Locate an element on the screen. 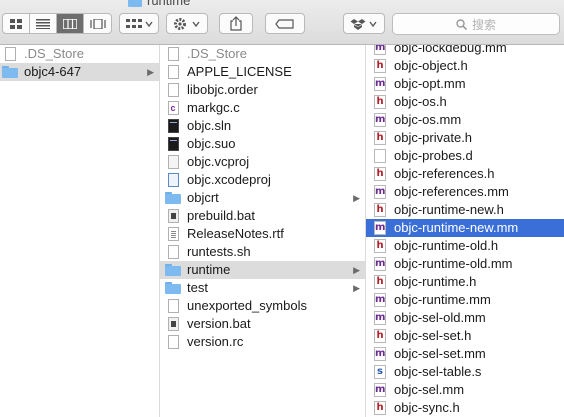 The height and width of the screenshot is (417, 564). file-row: objc.sln is located at coordinates (262, 126).